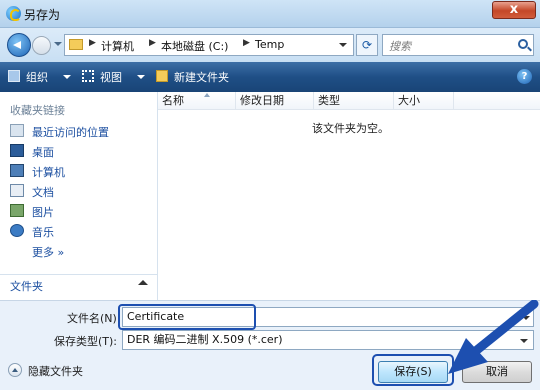 This screenshot has height=390, width=540. What do you see at coordinates (400, 46) in the screenshot?
I see `search-placeholder: 搜索` at bounding box center [400, 46].